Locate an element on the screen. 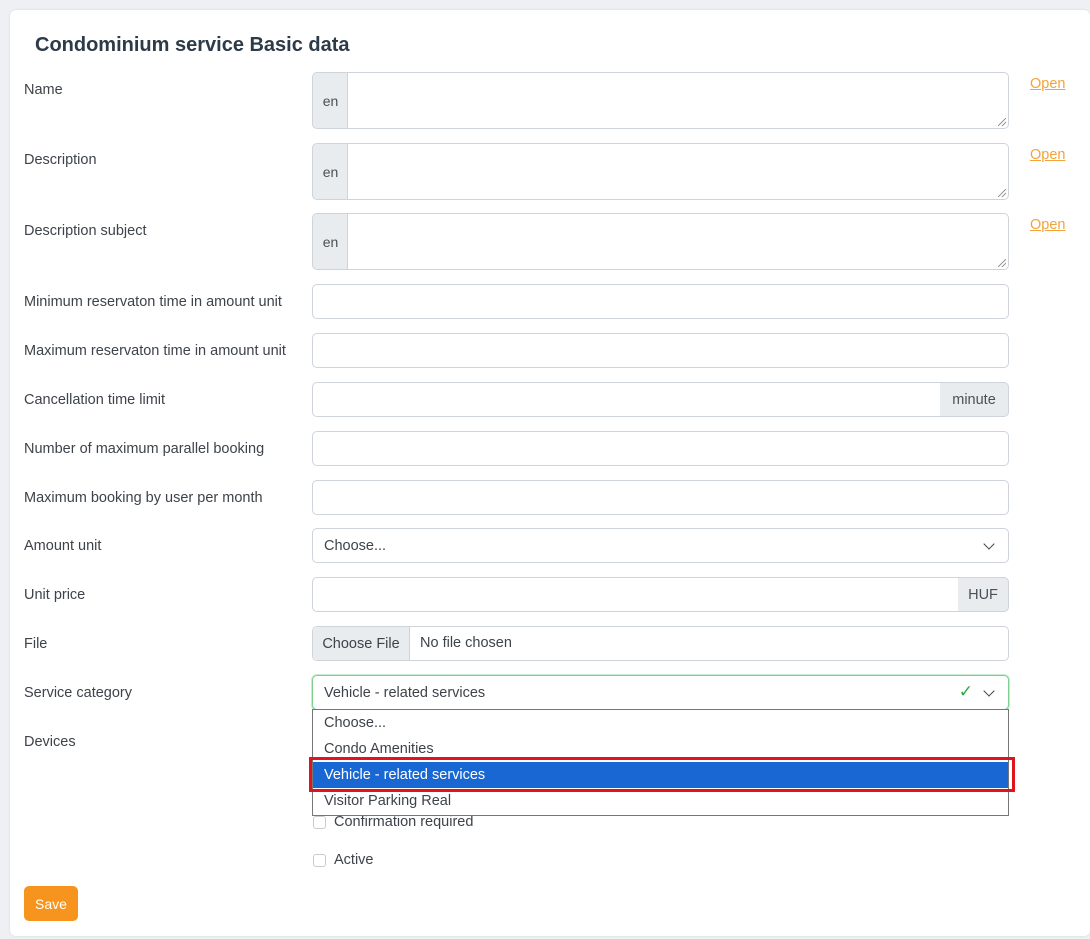 This screenshot has height=939, width=1090. cancellation-unit-suffix: minute is located at coordinates (974, 399).